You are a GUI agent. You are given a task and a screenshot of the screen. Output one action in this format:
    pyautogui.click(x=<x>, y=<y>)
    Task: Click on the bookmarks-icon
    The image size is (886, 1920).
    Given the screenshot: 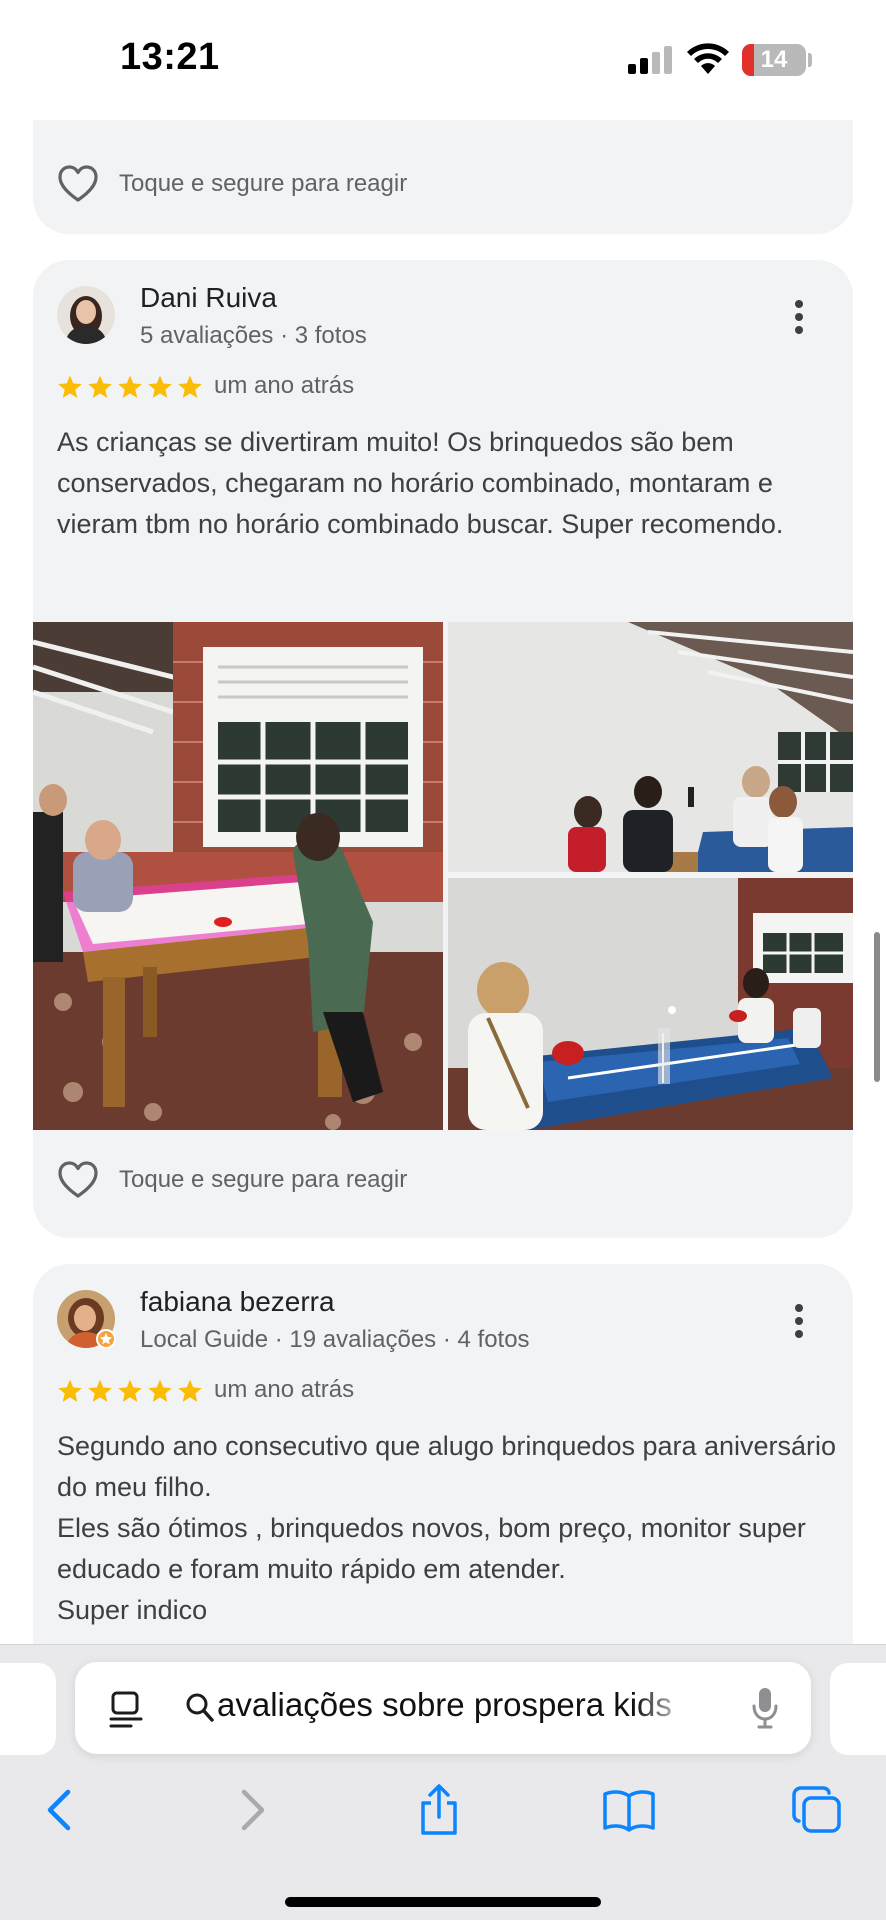 What is the action you would take?
    pyautogui.click(x=629, y=1811)
    